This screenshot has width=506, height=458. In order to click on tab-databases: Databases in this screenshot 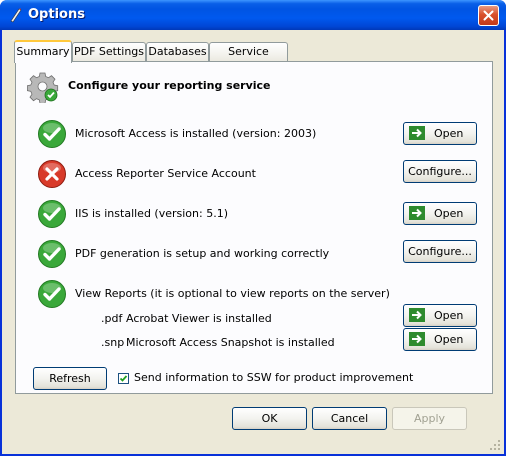, I will do `click(177, 51)`.